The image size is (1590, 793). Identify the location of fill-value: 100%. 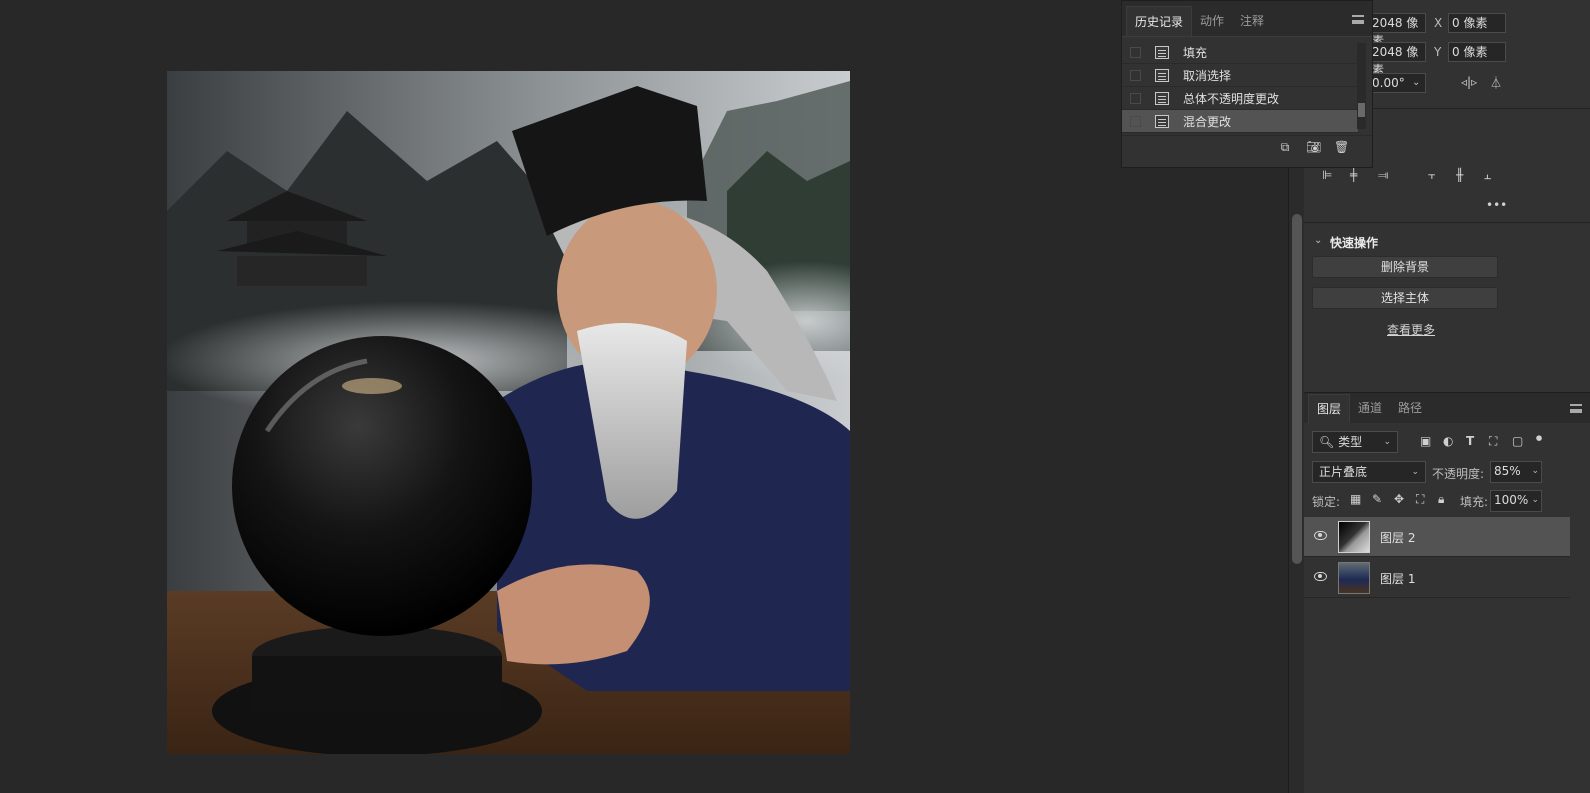
(1511, 500).